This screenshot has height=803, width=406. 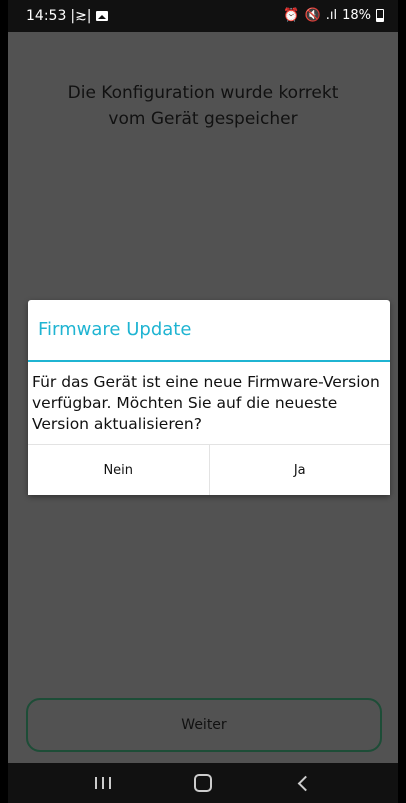 I want to click on dialog-button-row: Nein Ja, so click(x=209, y=469).